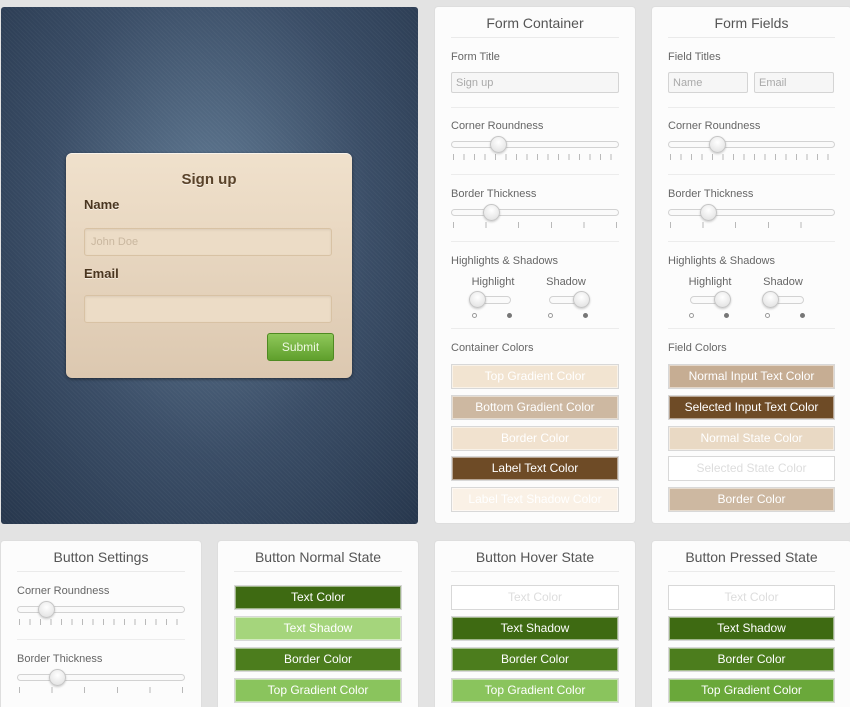 The height and width of the screenshot is (707, 850). What do you see at coordinates (300, 347) in the screenshot?
I see `submit-button: Submit` at bounding box center [300, 347].